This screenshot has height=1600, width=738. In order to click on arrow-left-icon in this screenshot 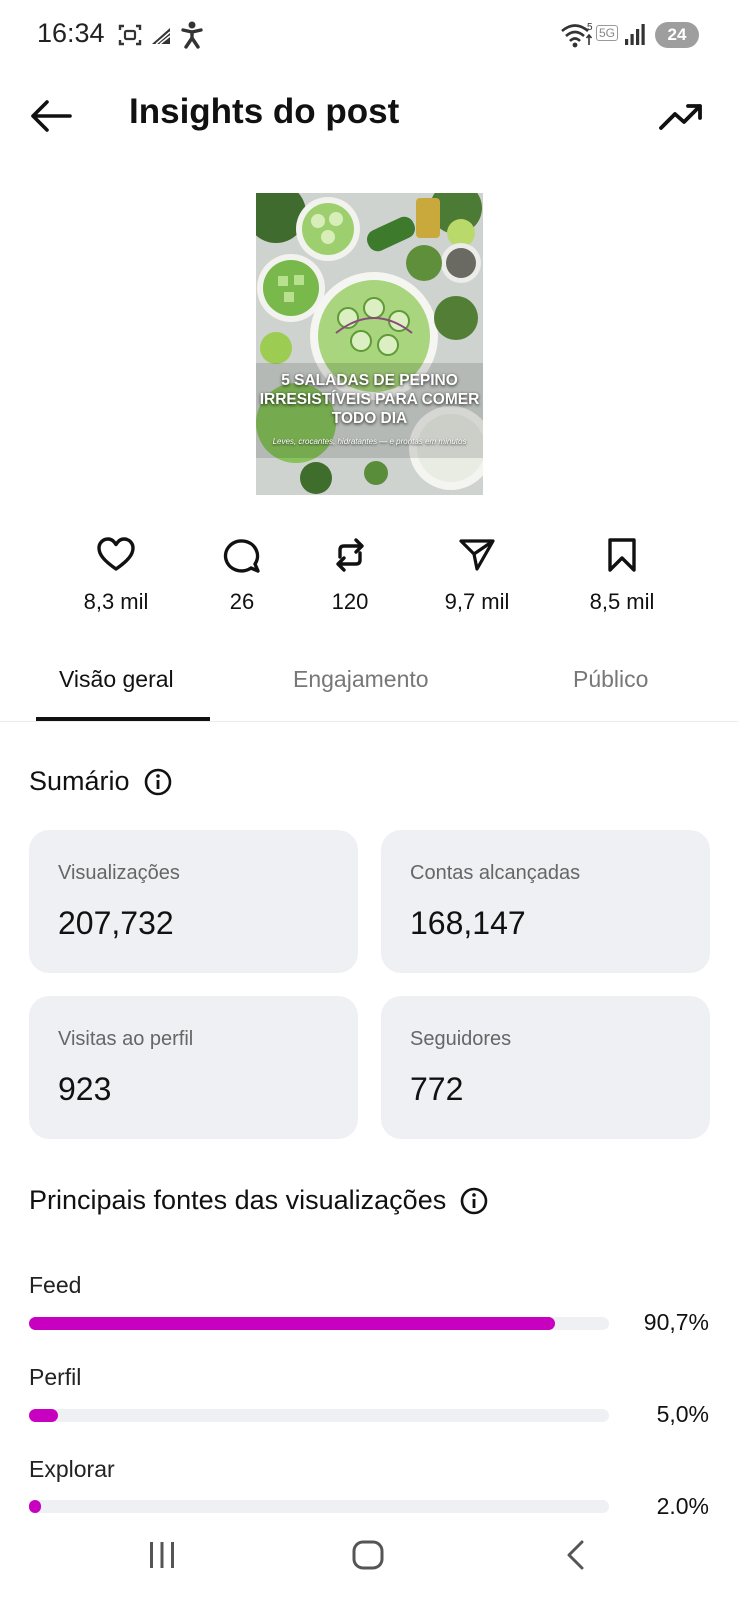, I will do `click(51, 116)`.